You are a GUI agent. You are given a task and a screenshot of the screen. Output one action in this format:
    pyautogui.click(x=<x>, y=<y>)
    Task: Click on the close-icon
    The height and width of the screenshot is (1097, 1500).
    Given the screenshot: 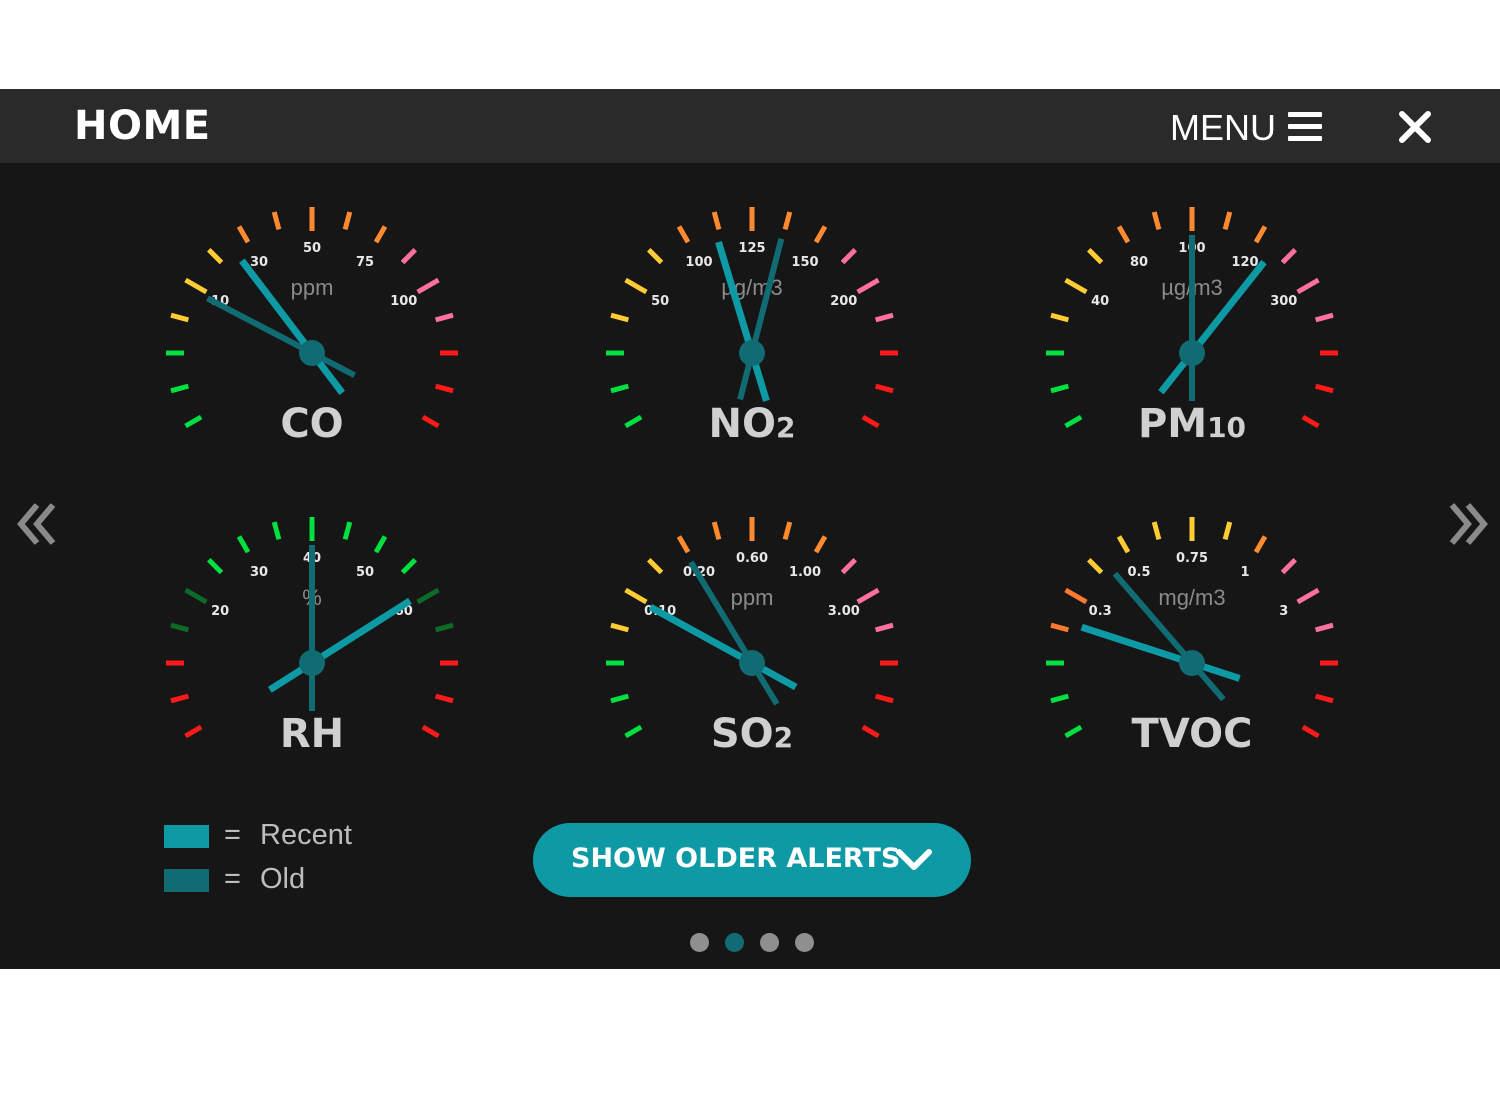 What is the action you would take?
    pyautogui.click(x=1415, y=127)
    